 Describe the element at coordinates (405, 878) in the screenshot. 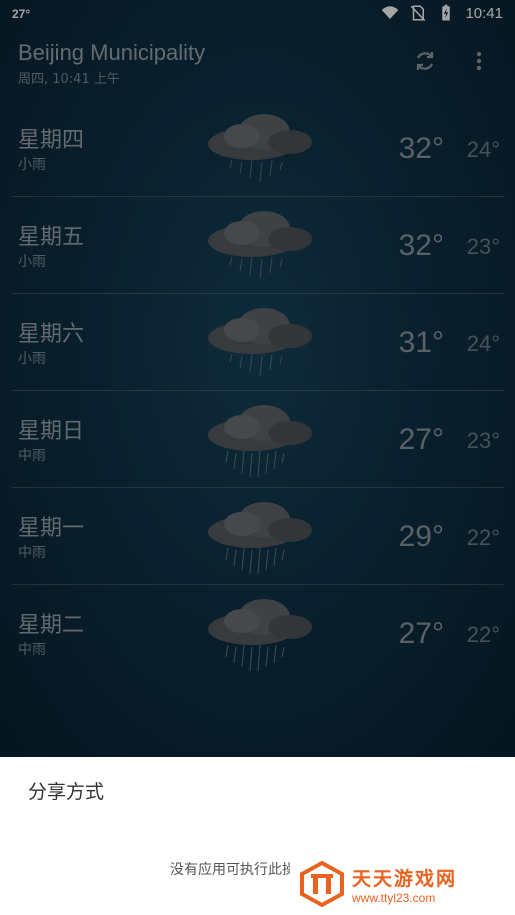

I see `watermark-name: 天天游戏网` at that location.